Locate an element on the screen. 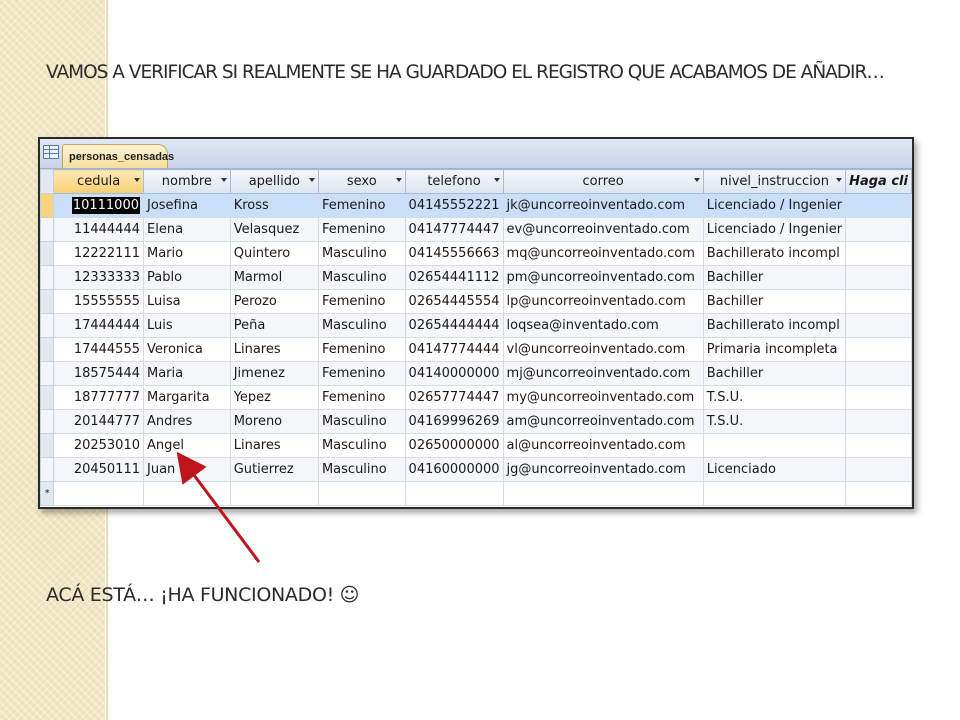 This screenshot has width=960, height=720. cell-correo: am@uncorreoinventado.com is located at coordinates (603, 421).